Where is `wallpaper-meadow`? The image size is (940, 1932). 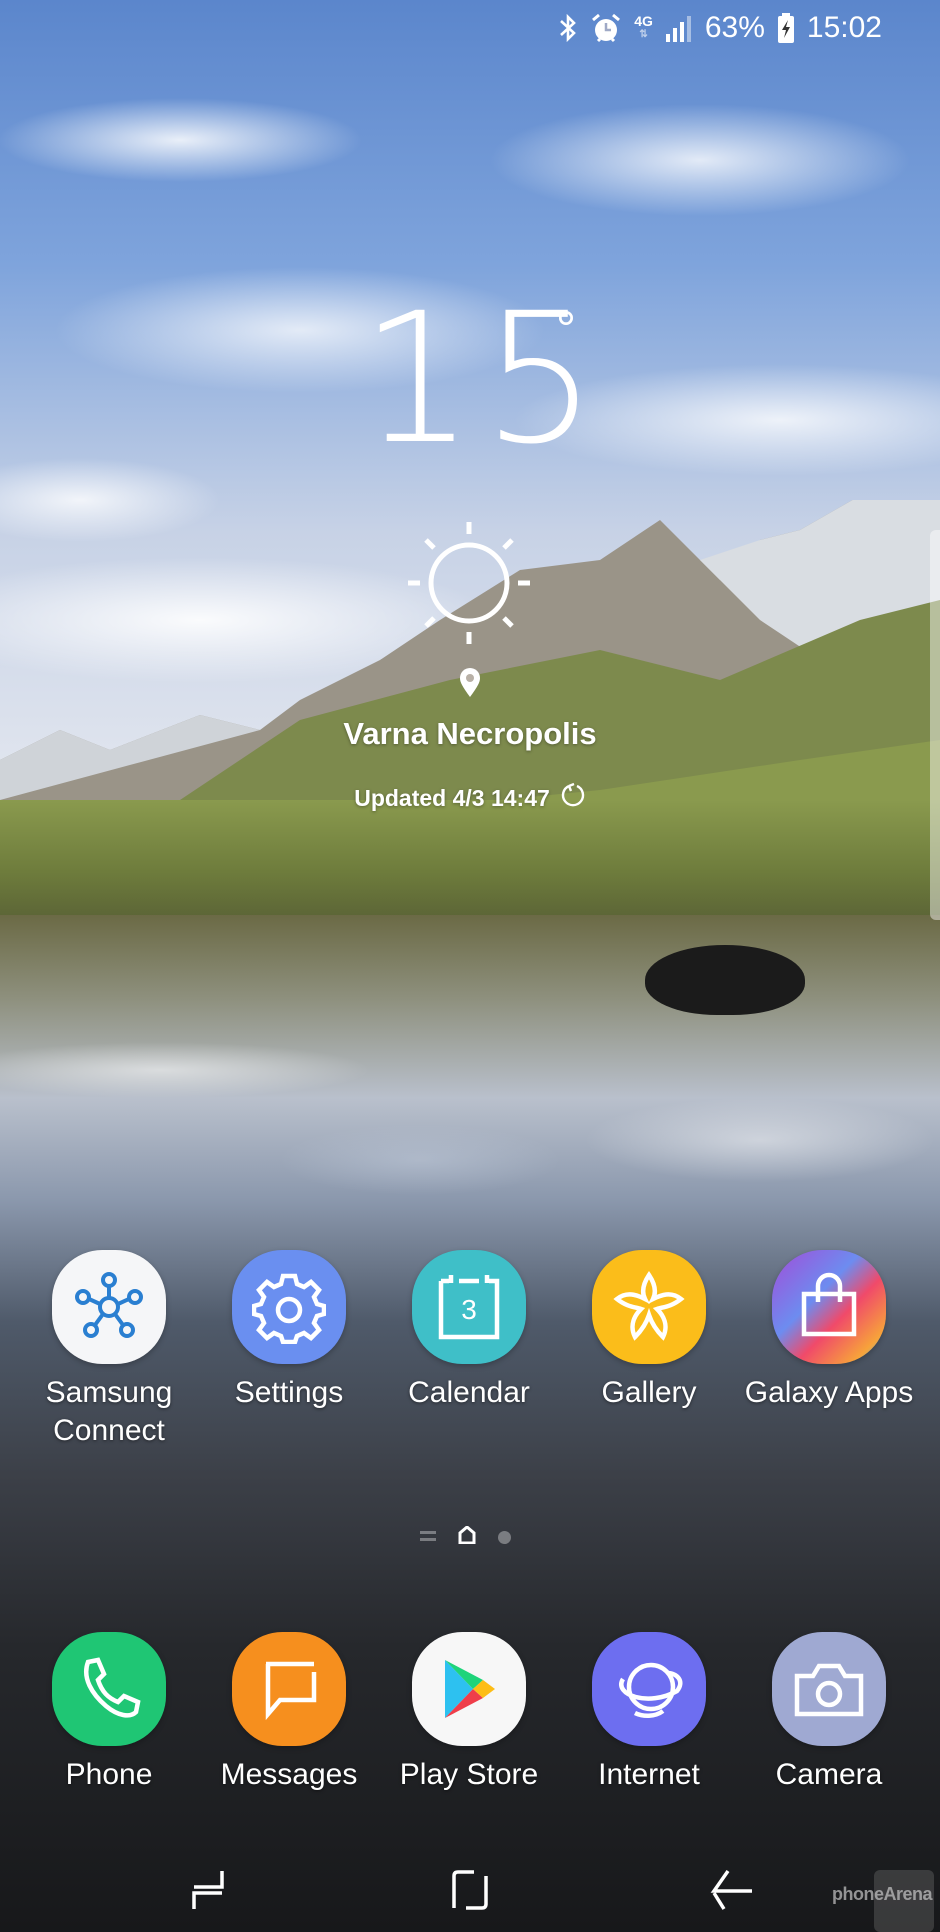 wallpaper-meadow is located at coordinates (470, 860).